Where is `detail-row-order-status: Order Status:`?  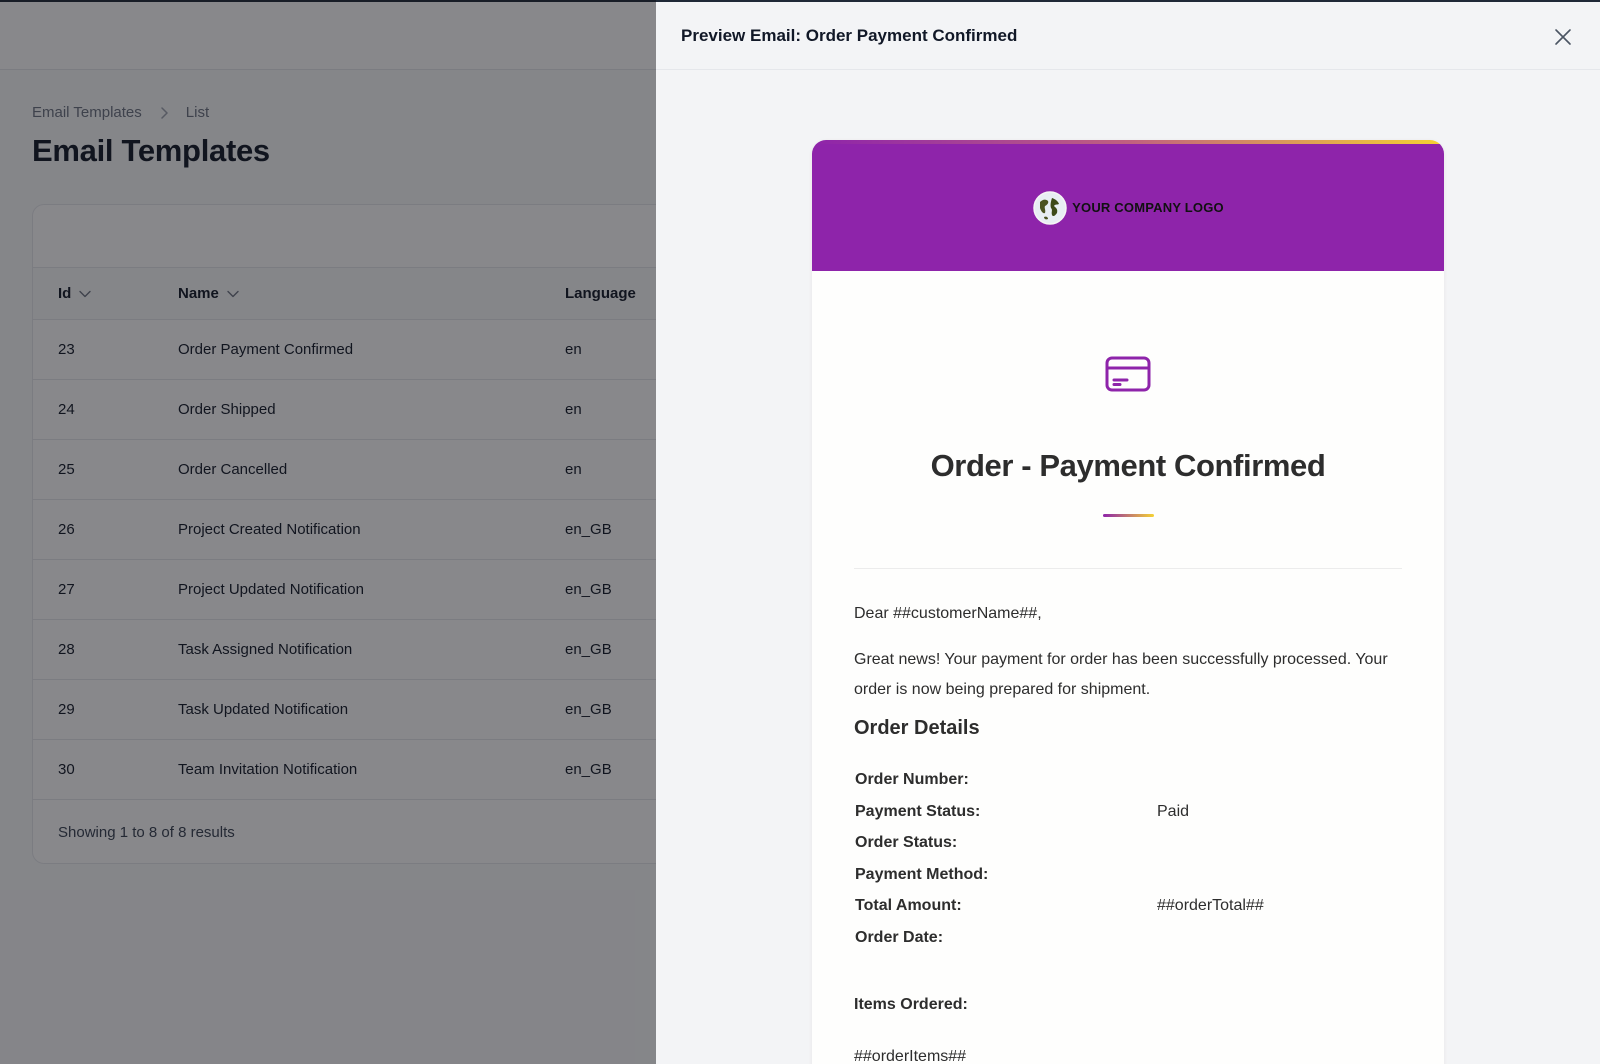 detail-row-order-status: Order Status: is located at coordinates (1135, 845).